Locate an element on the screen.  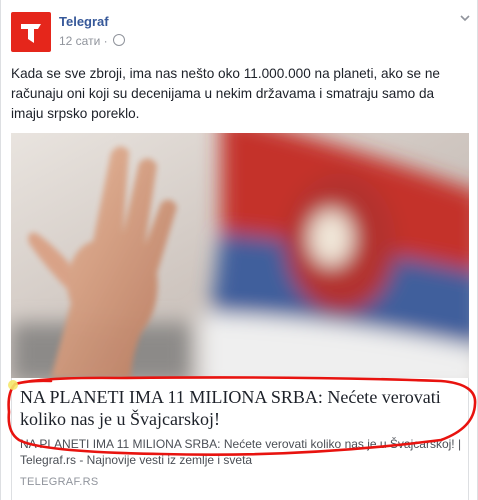
link-domain: TELEGRAF.RS is located at coordinates (59, 482).